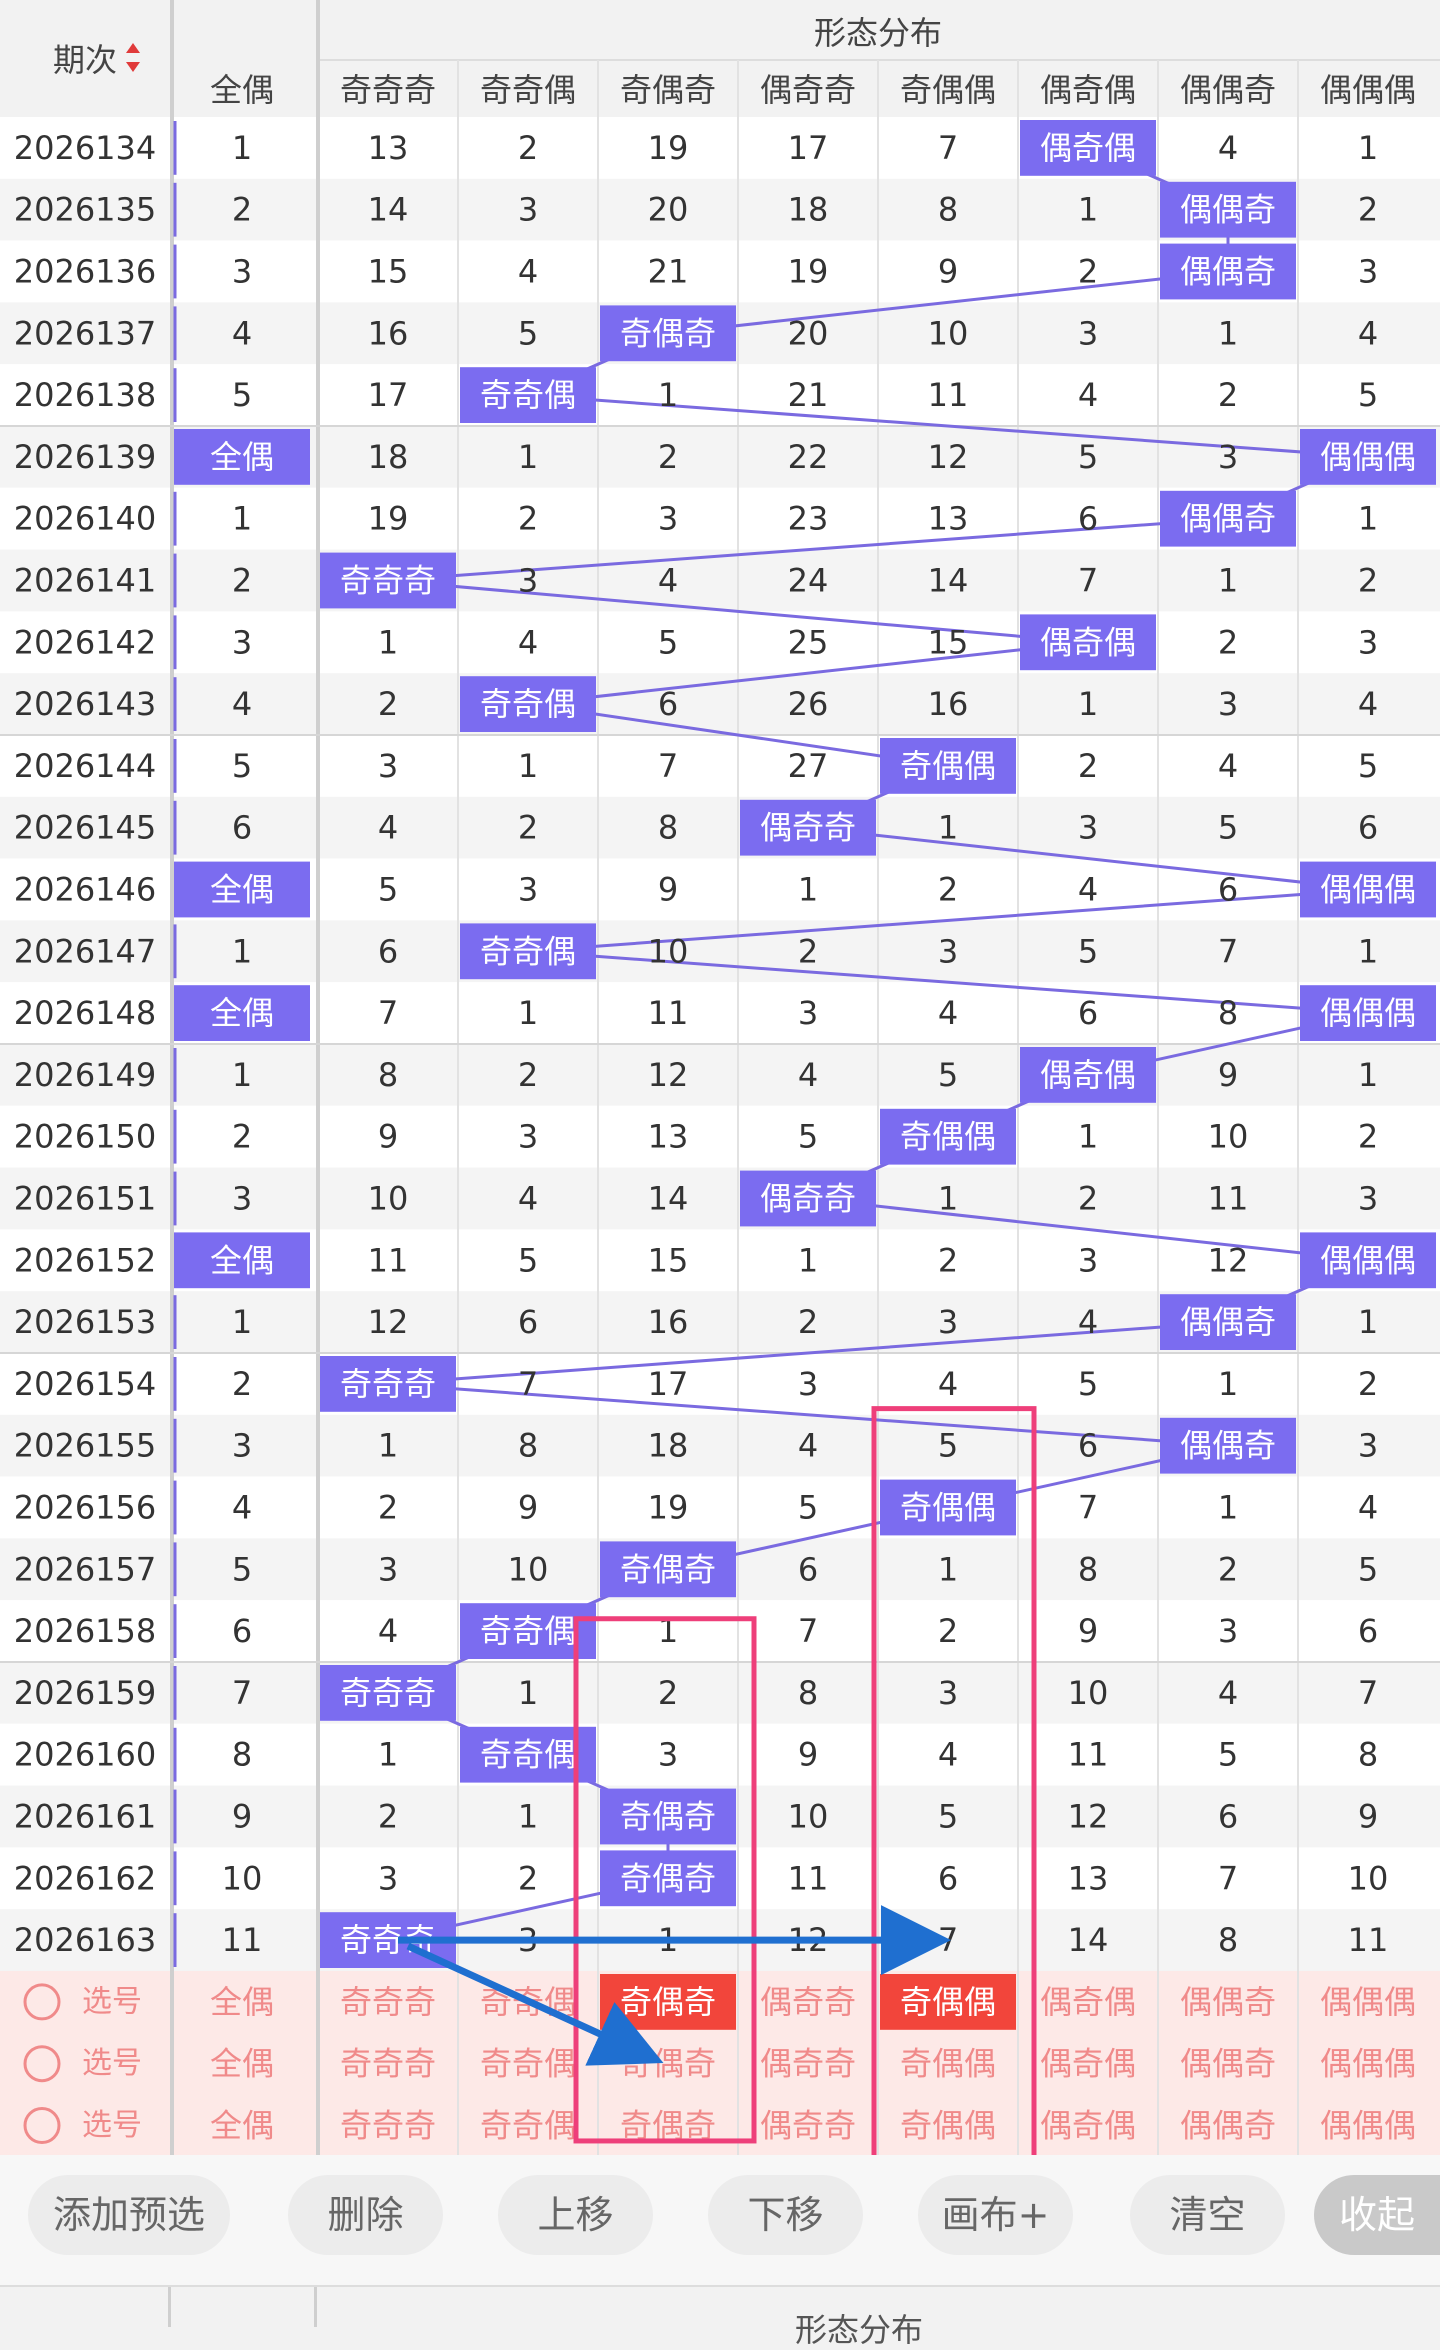 The height and width of the screenshot is (2350, 1440). I want to click on delete-button: 删除, so click(365, 2215).